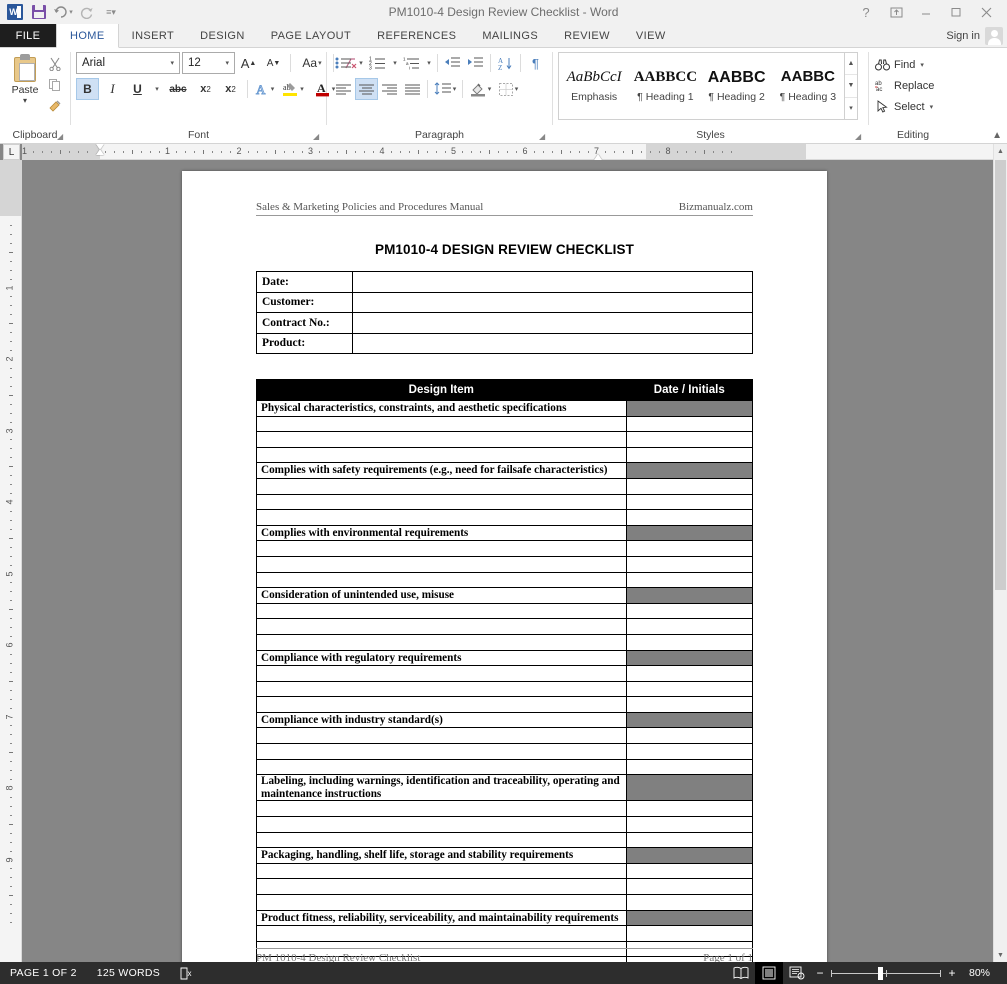  What do you see at coordinates (926, 12) in the screenshot?
I see `minimize-icon` at bounding box center [926, 12].